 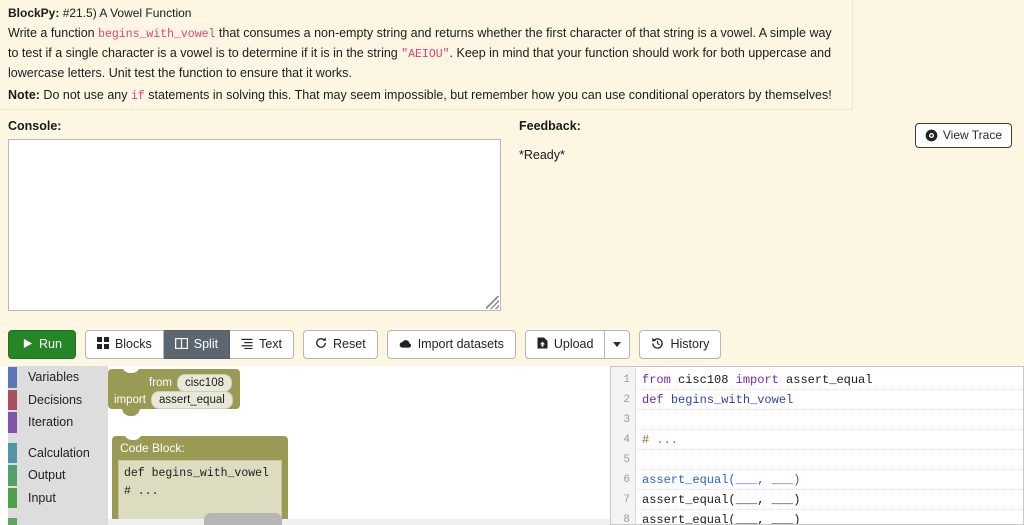 What do you see at coordinates (626, 420) in the screenshot?
I see `line-number: 3` at bounding box center [626, 420].